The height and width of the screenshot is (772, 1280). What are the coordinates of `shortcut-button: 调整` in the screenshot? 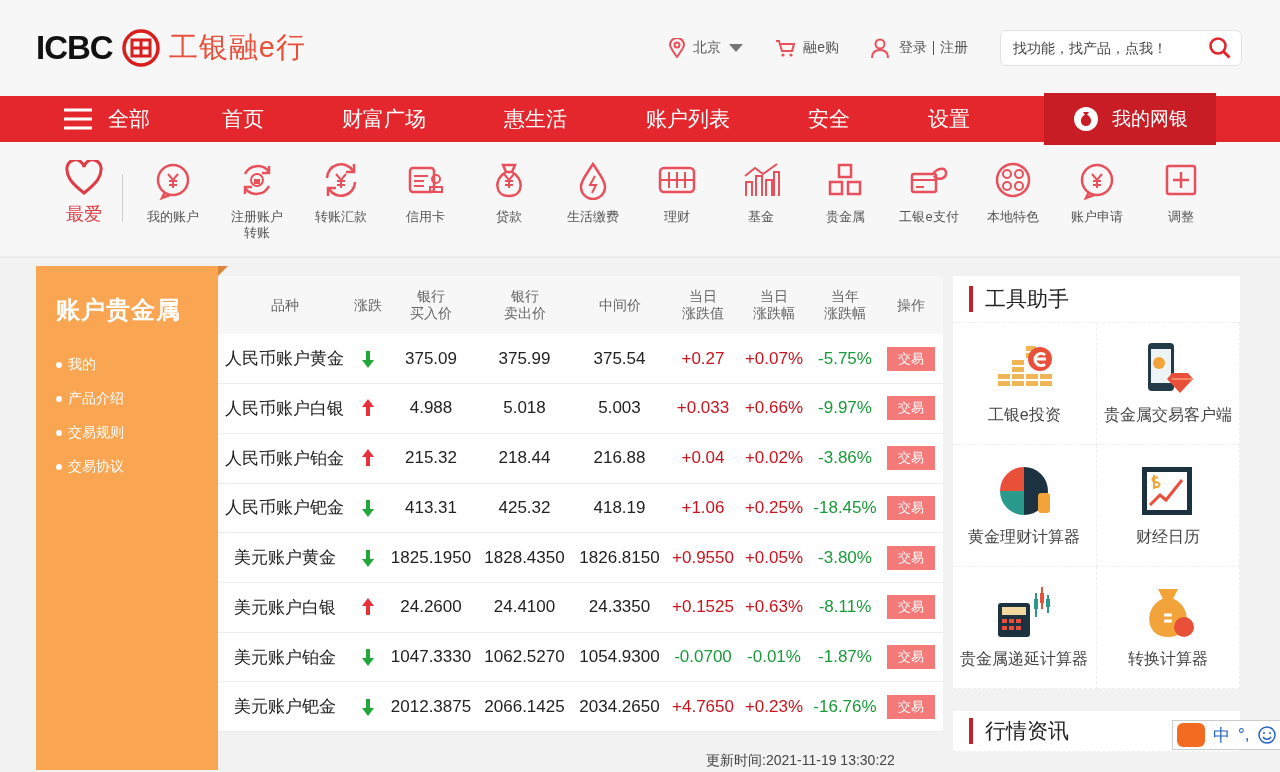 It's located at (1181, 192).